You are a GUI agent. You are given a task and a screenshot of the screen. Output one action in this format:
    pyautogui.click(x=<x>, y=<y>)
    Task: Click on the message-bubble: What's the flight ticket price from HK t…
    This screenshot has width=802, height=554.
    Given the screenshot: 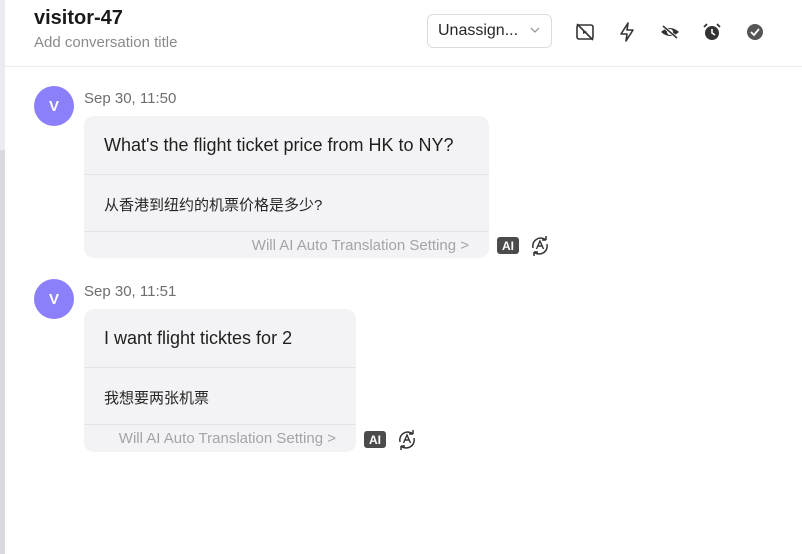 What is the action you would take?
    pyautogui.click(x=286, y=187)
    